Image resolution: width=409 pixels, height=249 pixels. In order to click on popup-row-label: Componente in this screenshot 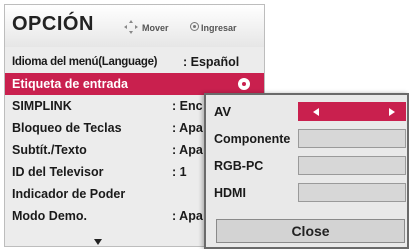, I will do `click(252, 139)`.